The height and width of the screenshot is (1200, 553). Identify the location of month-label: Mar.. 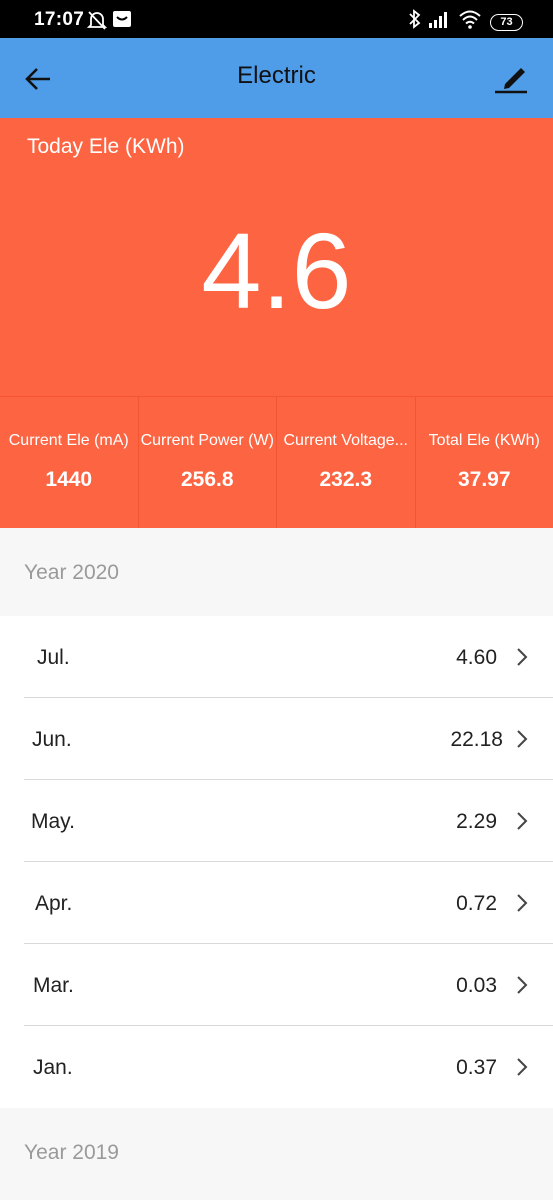
(53, 985).